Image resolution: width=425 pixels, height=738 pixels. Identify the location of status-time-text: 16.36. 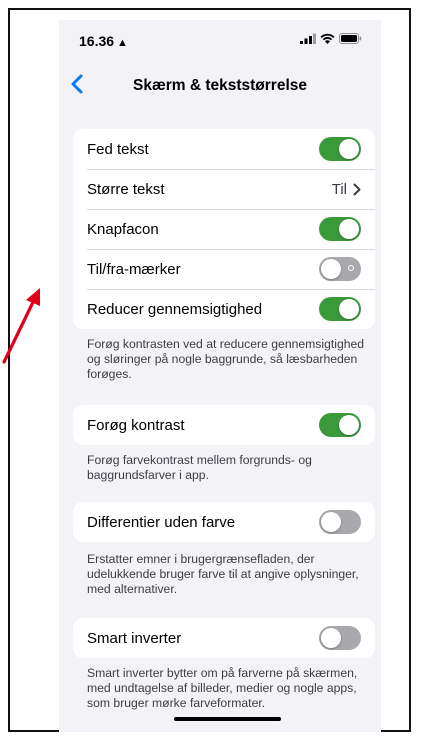
(97, 41).